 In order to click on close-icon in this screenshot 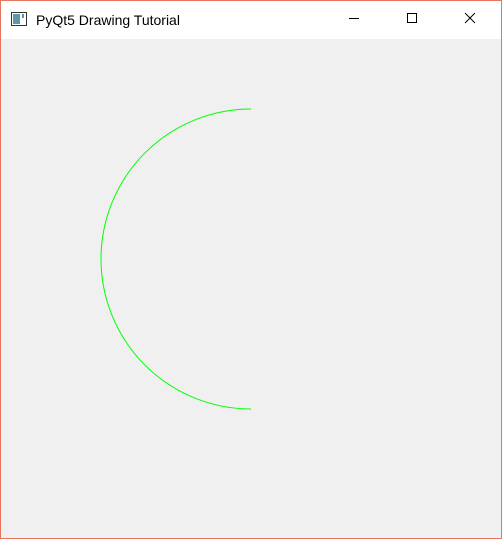, I will do `click(470, 20)`.